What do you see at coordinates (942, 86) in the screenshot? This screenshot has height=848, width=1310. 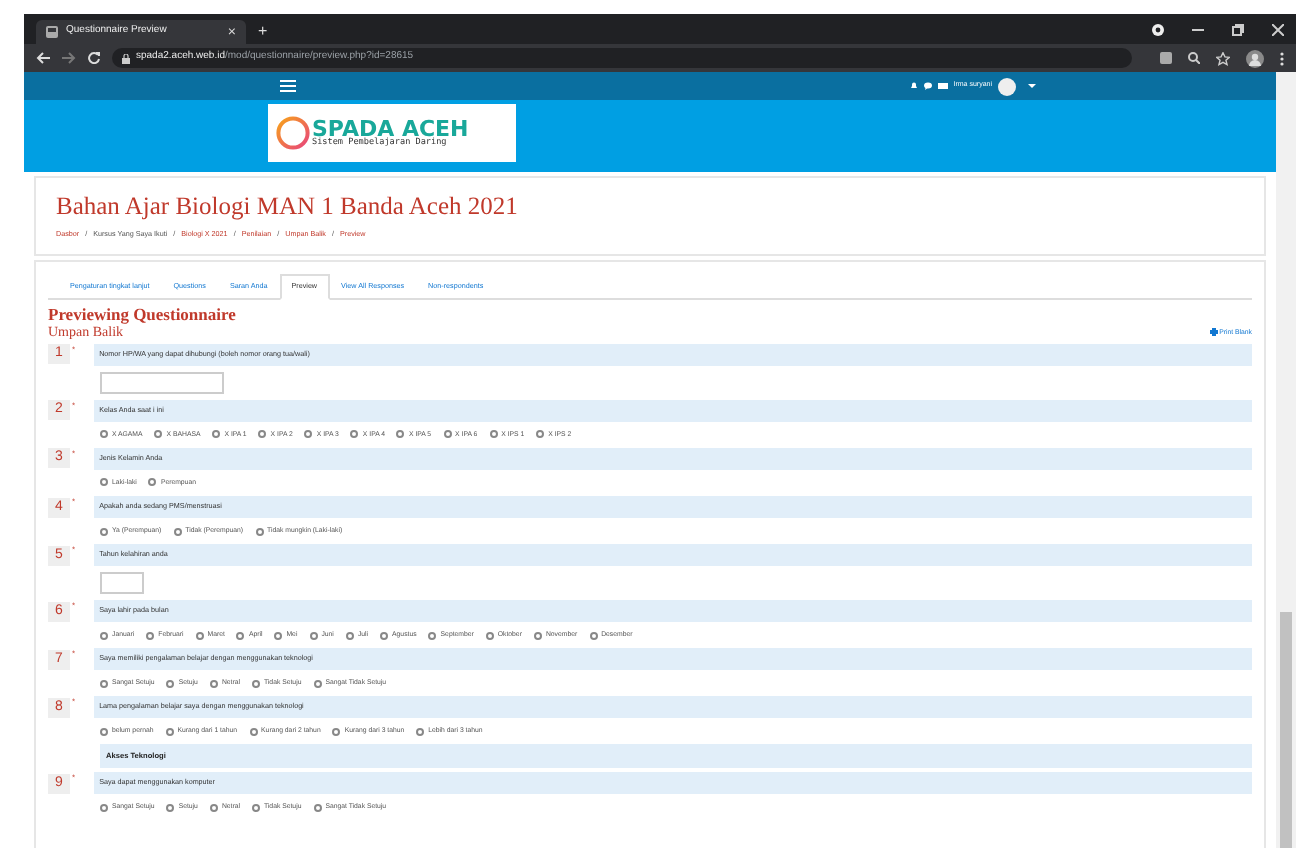 I see `envelope-icon` at bounding box center [942, 86].